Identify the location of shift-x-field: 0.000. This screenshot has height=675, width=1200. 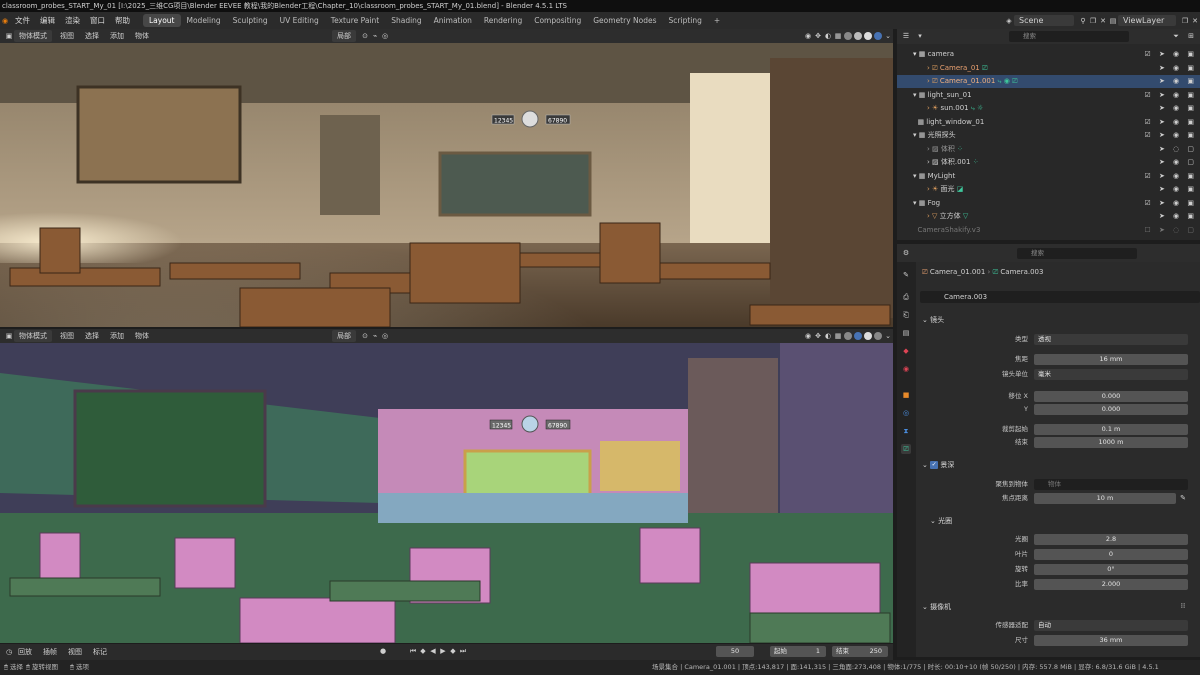
(1111, 396).